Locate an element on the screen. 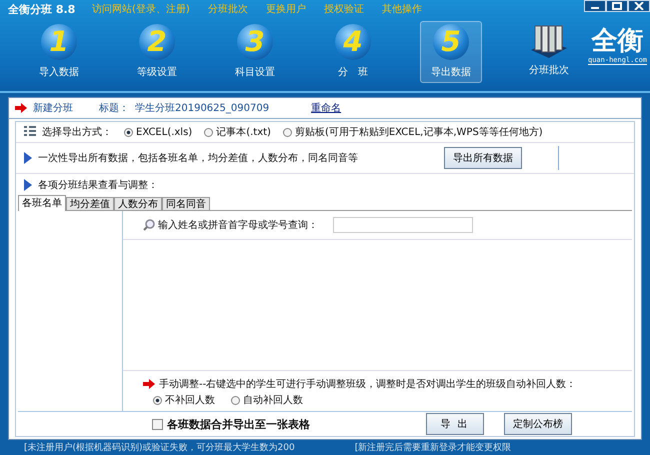 This screenshot has width=650, height=455. adjust-radio: 自动补回人数 is located at coordinates (267, 400).